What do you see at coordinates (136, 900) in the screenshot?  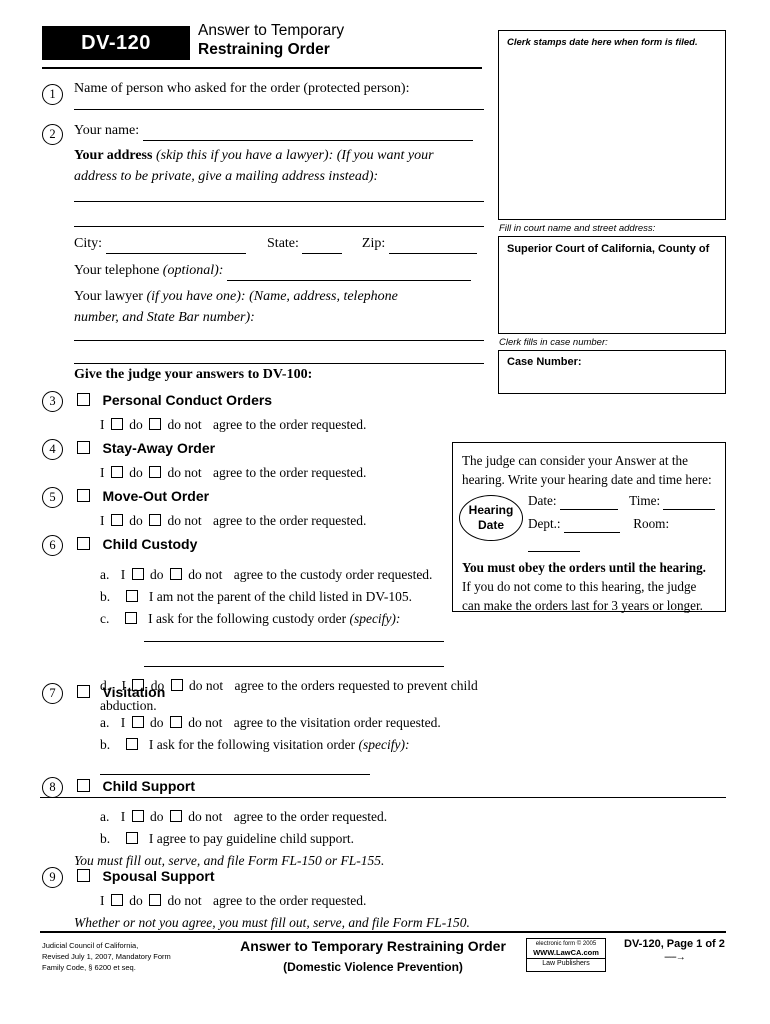 I see `item-9-do-label: do` at bounding box center [136, 900].